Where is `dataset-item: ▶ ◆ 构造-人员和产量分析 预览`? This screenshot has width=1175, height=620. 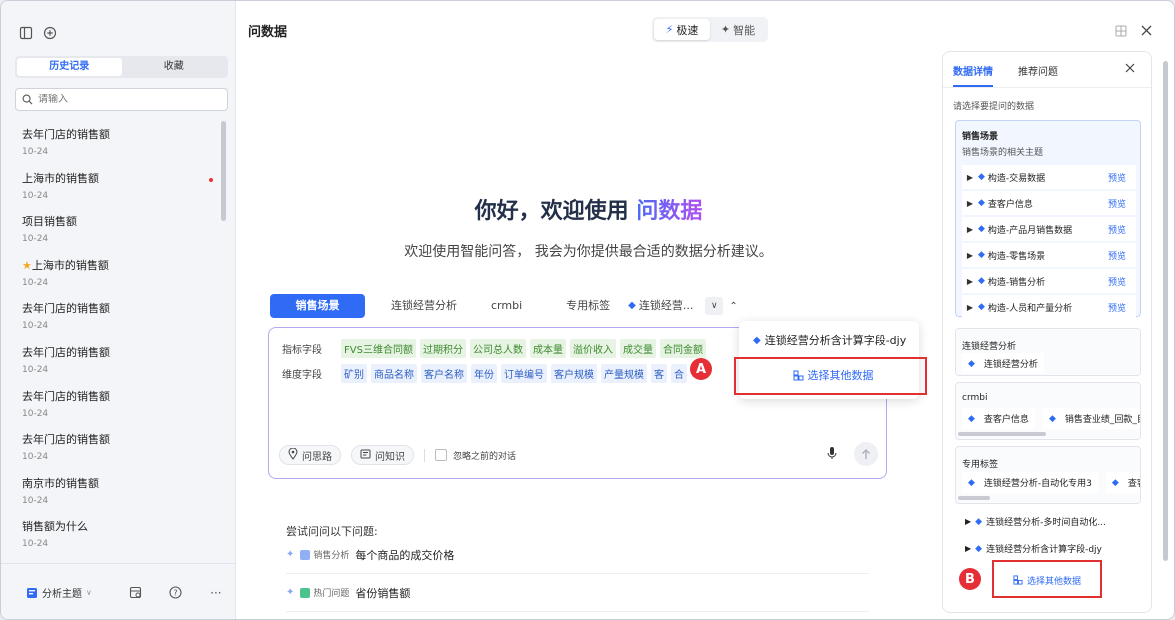
dataset-item: ▶ ◆ 构造-人员和产量分析 预览 is located at coordinates (1049, 307).